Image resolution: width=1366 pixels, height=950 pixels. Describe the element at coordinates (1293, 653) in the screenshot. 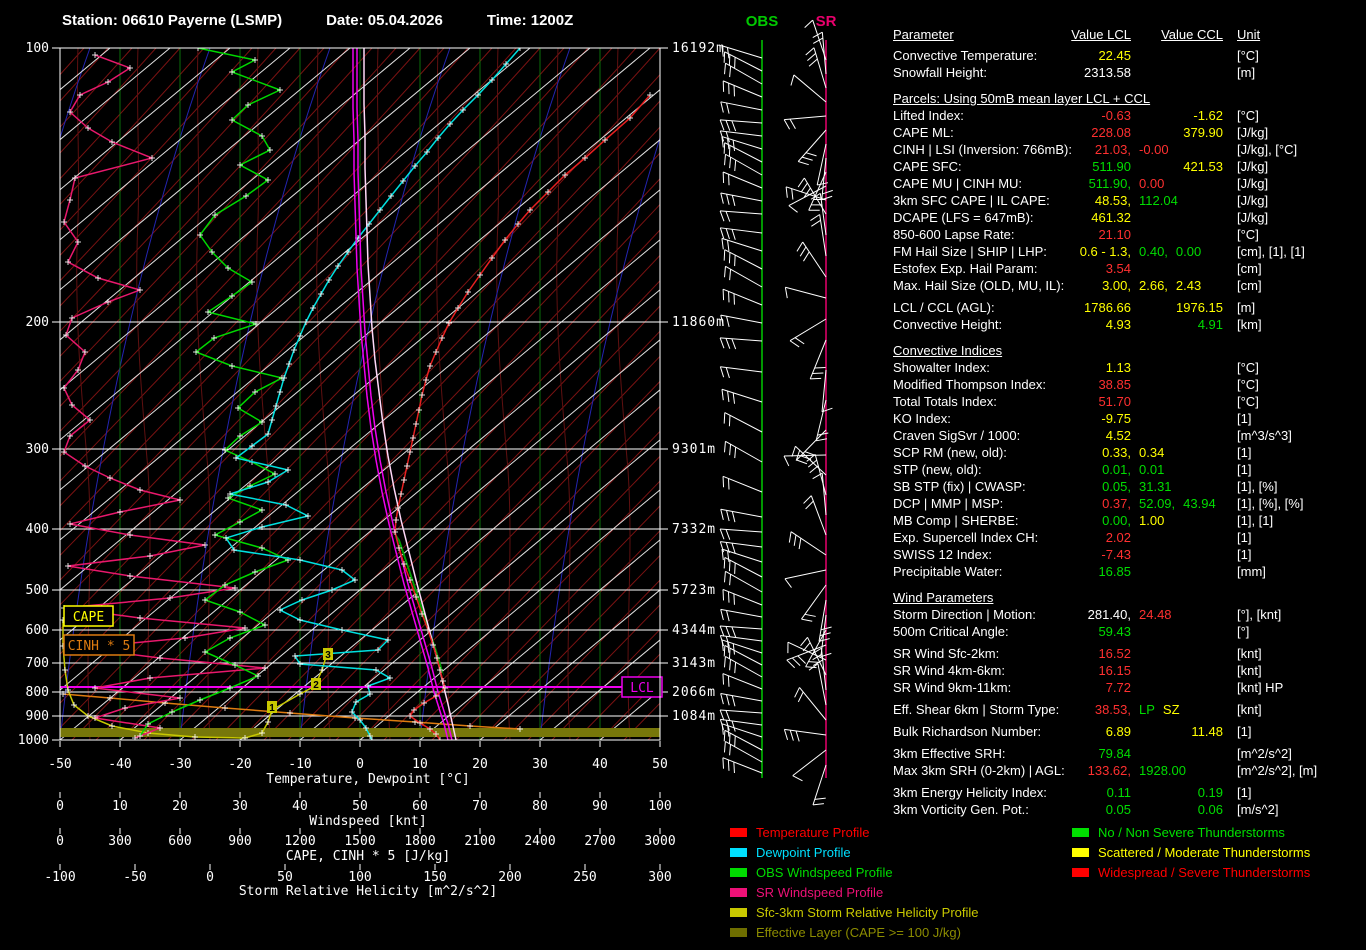

I see `unit-cell: [knt]` at that location.